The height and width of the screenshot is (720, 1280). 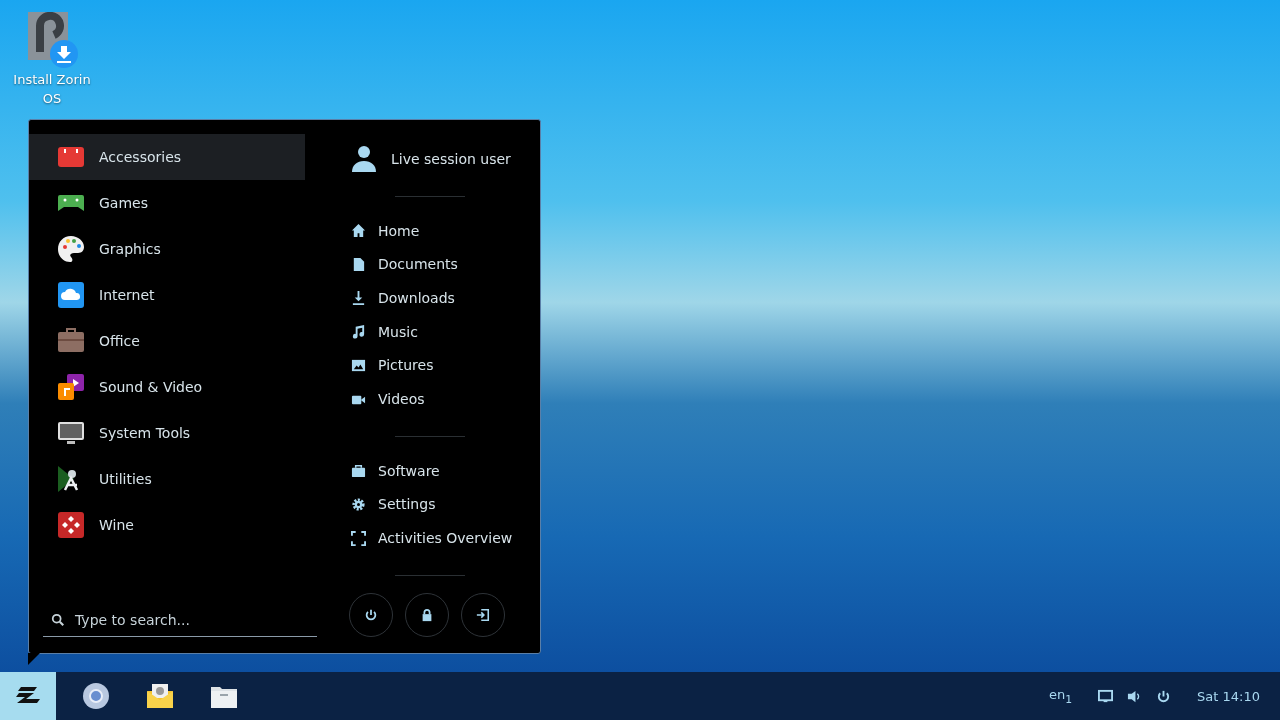 I want to click on overview-icon, so click(x=358, y=538).